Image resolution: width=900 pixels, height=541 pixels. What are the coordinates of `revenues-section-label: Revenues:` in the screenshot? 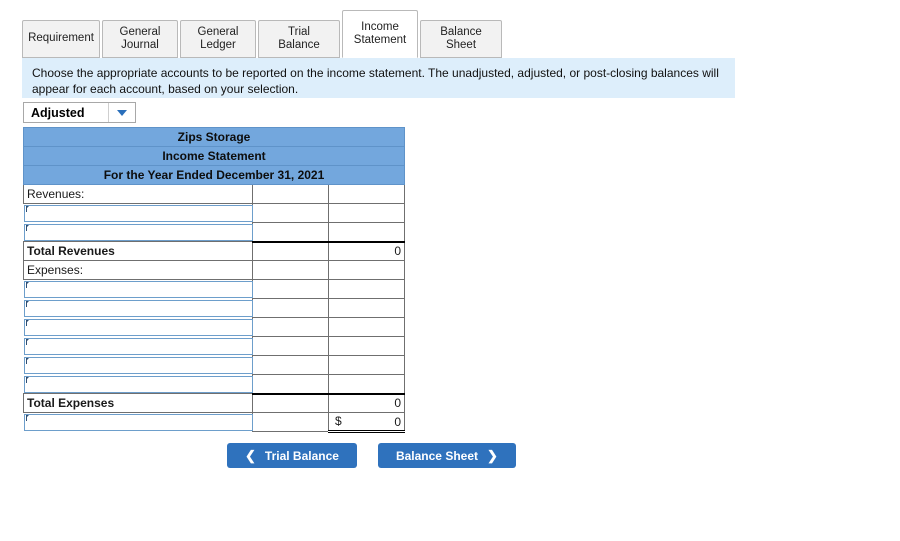 It's located at (138, 194).